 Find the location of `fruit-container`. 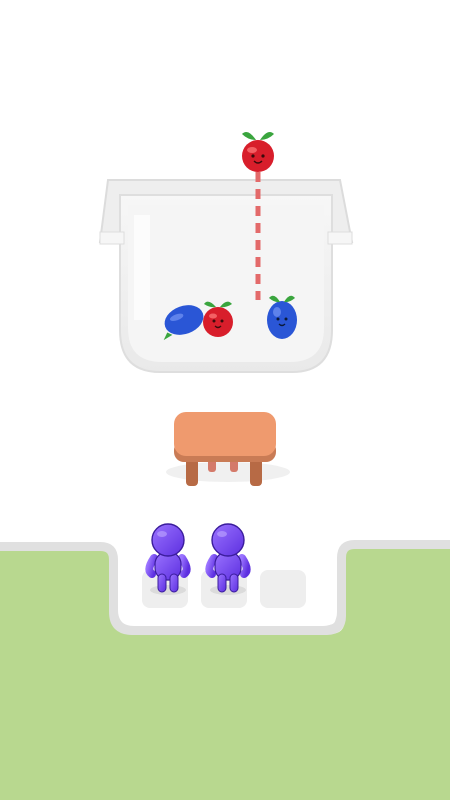

fruit-container is located at coordinates (226, 276).